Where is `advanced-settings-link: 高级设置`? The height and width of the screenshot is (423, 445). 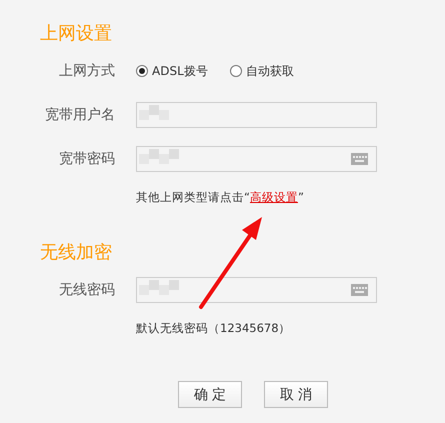
advanced-settings-link: 高级设置 is located at coordinates (274, 197).